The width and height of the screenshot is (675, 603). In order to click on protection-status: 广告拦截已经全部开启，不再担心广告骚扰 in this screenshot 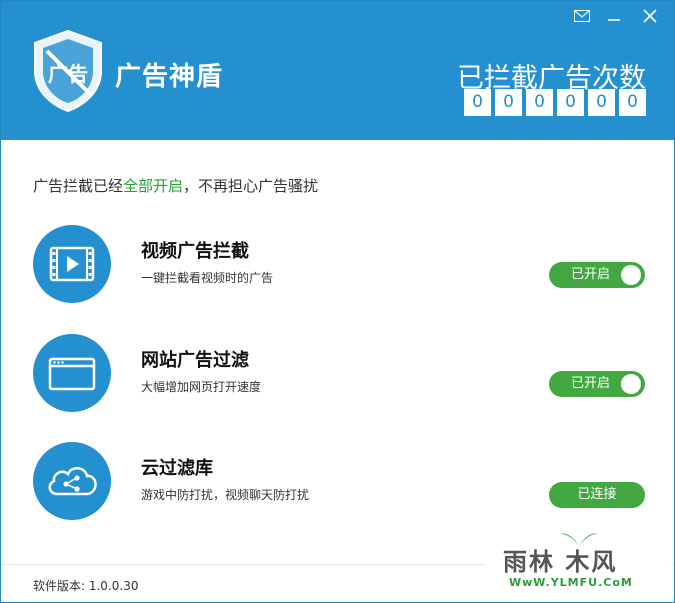, I will do `click(175, 185)`.